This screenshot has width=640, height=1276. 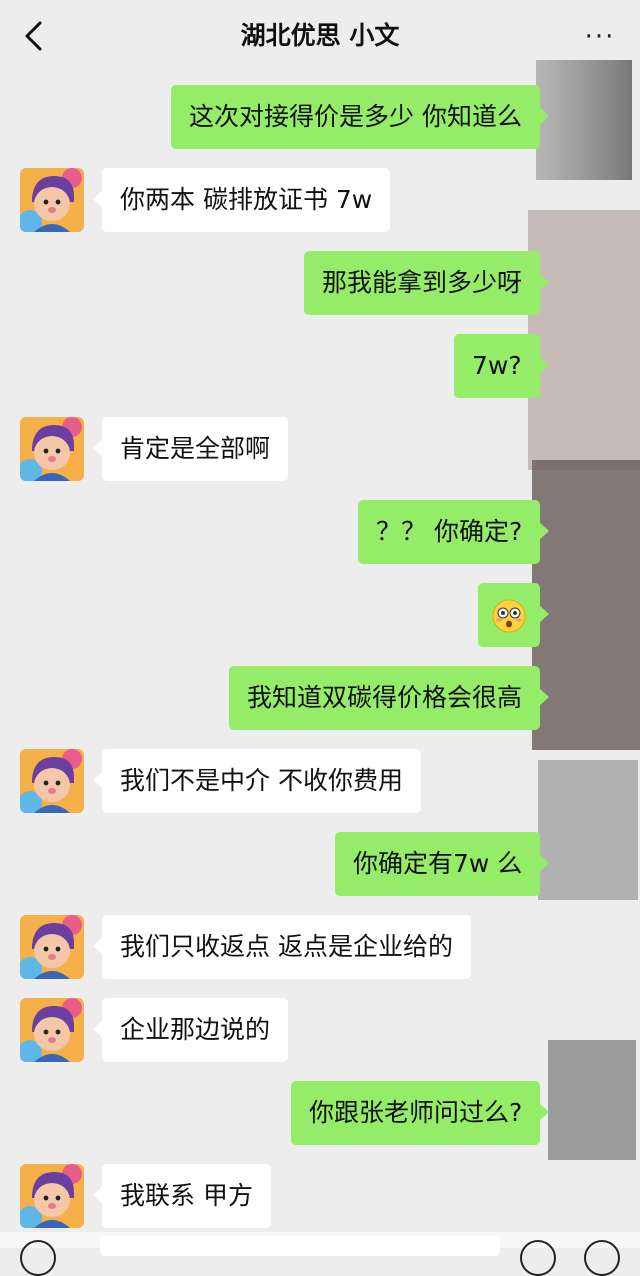 I want to click on sent-message-row: 那我能拿到多少呀, so click(x=320, y=283).